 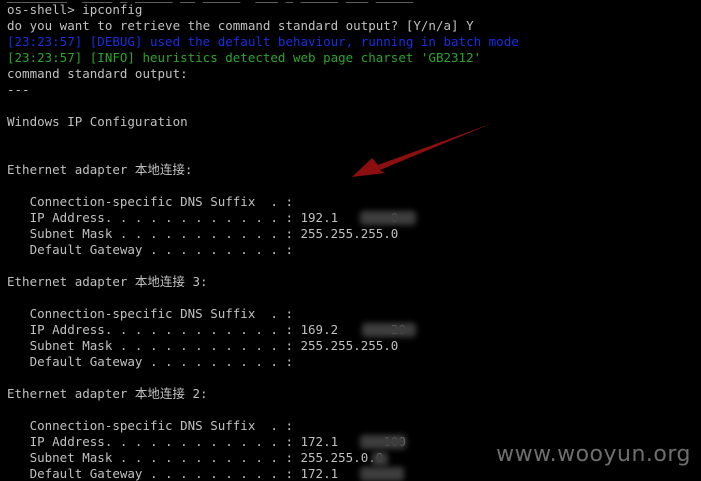 What do you see at coordinates (422, 150) in the screenshot?
I see `red-arrow-icon` at bounding box center [422, 150].